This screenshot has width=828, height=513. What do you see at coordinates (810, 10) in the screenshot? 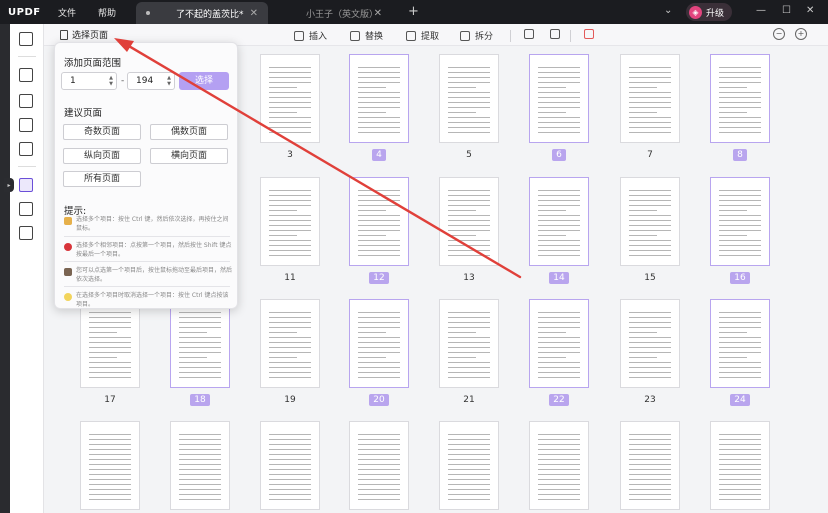
I see `close-window-icon: ✕` at bounding box center [810, 10].